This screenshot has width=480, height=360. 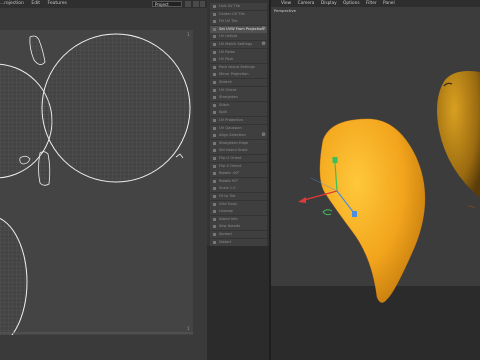 I want to click on uv-tool-button: Align Selection ⚙, so click(x=238, y=136).